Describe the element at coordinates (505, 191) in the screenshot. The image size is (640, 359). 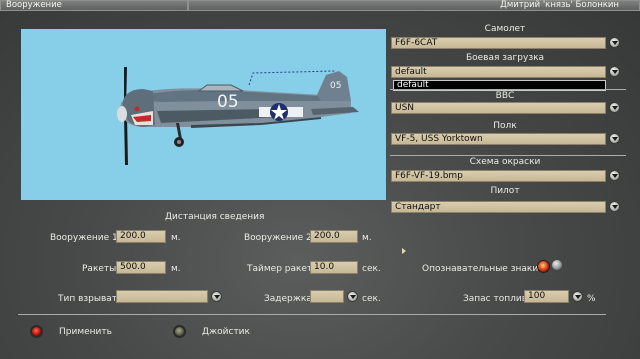
I see `pilot-label: Пилот` at that location.